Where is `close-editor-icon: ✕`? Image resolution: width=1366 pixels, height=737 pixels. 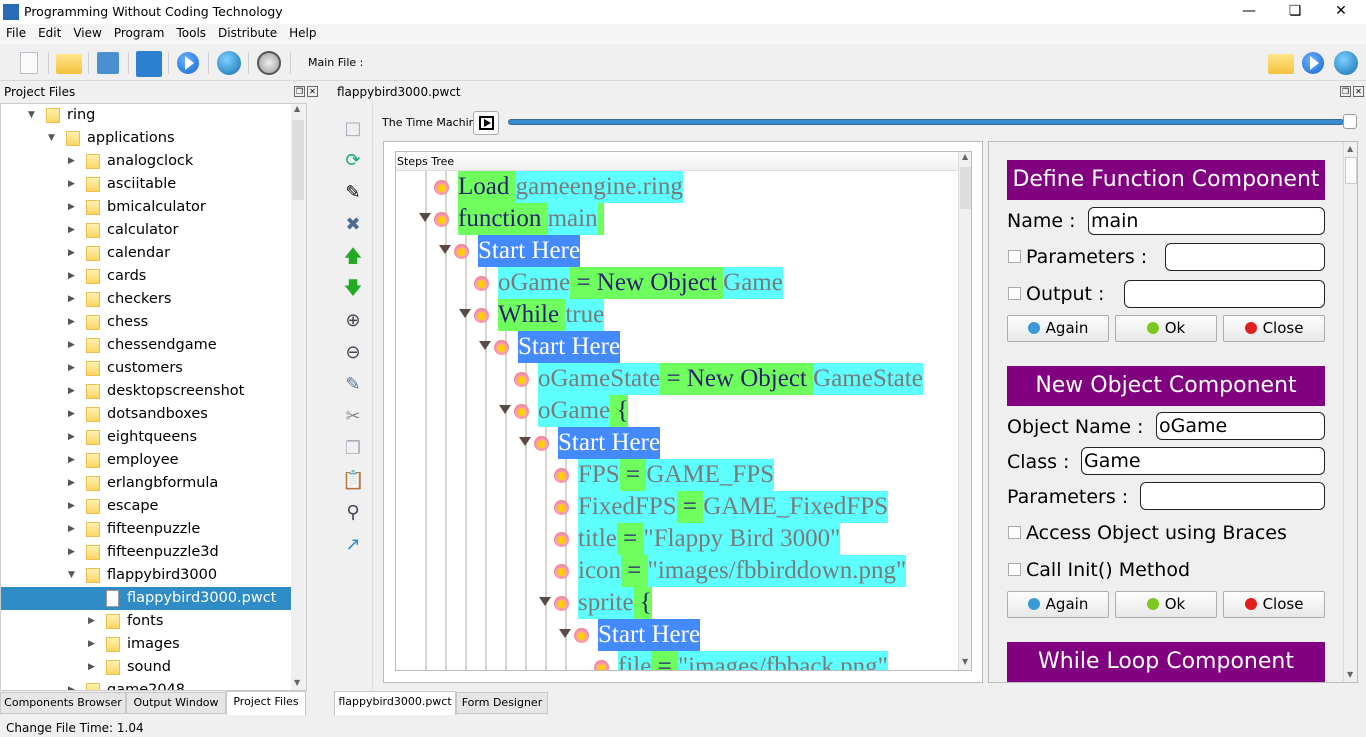
close-editor-icon: ✕ is located at coordinates (1358, 91).